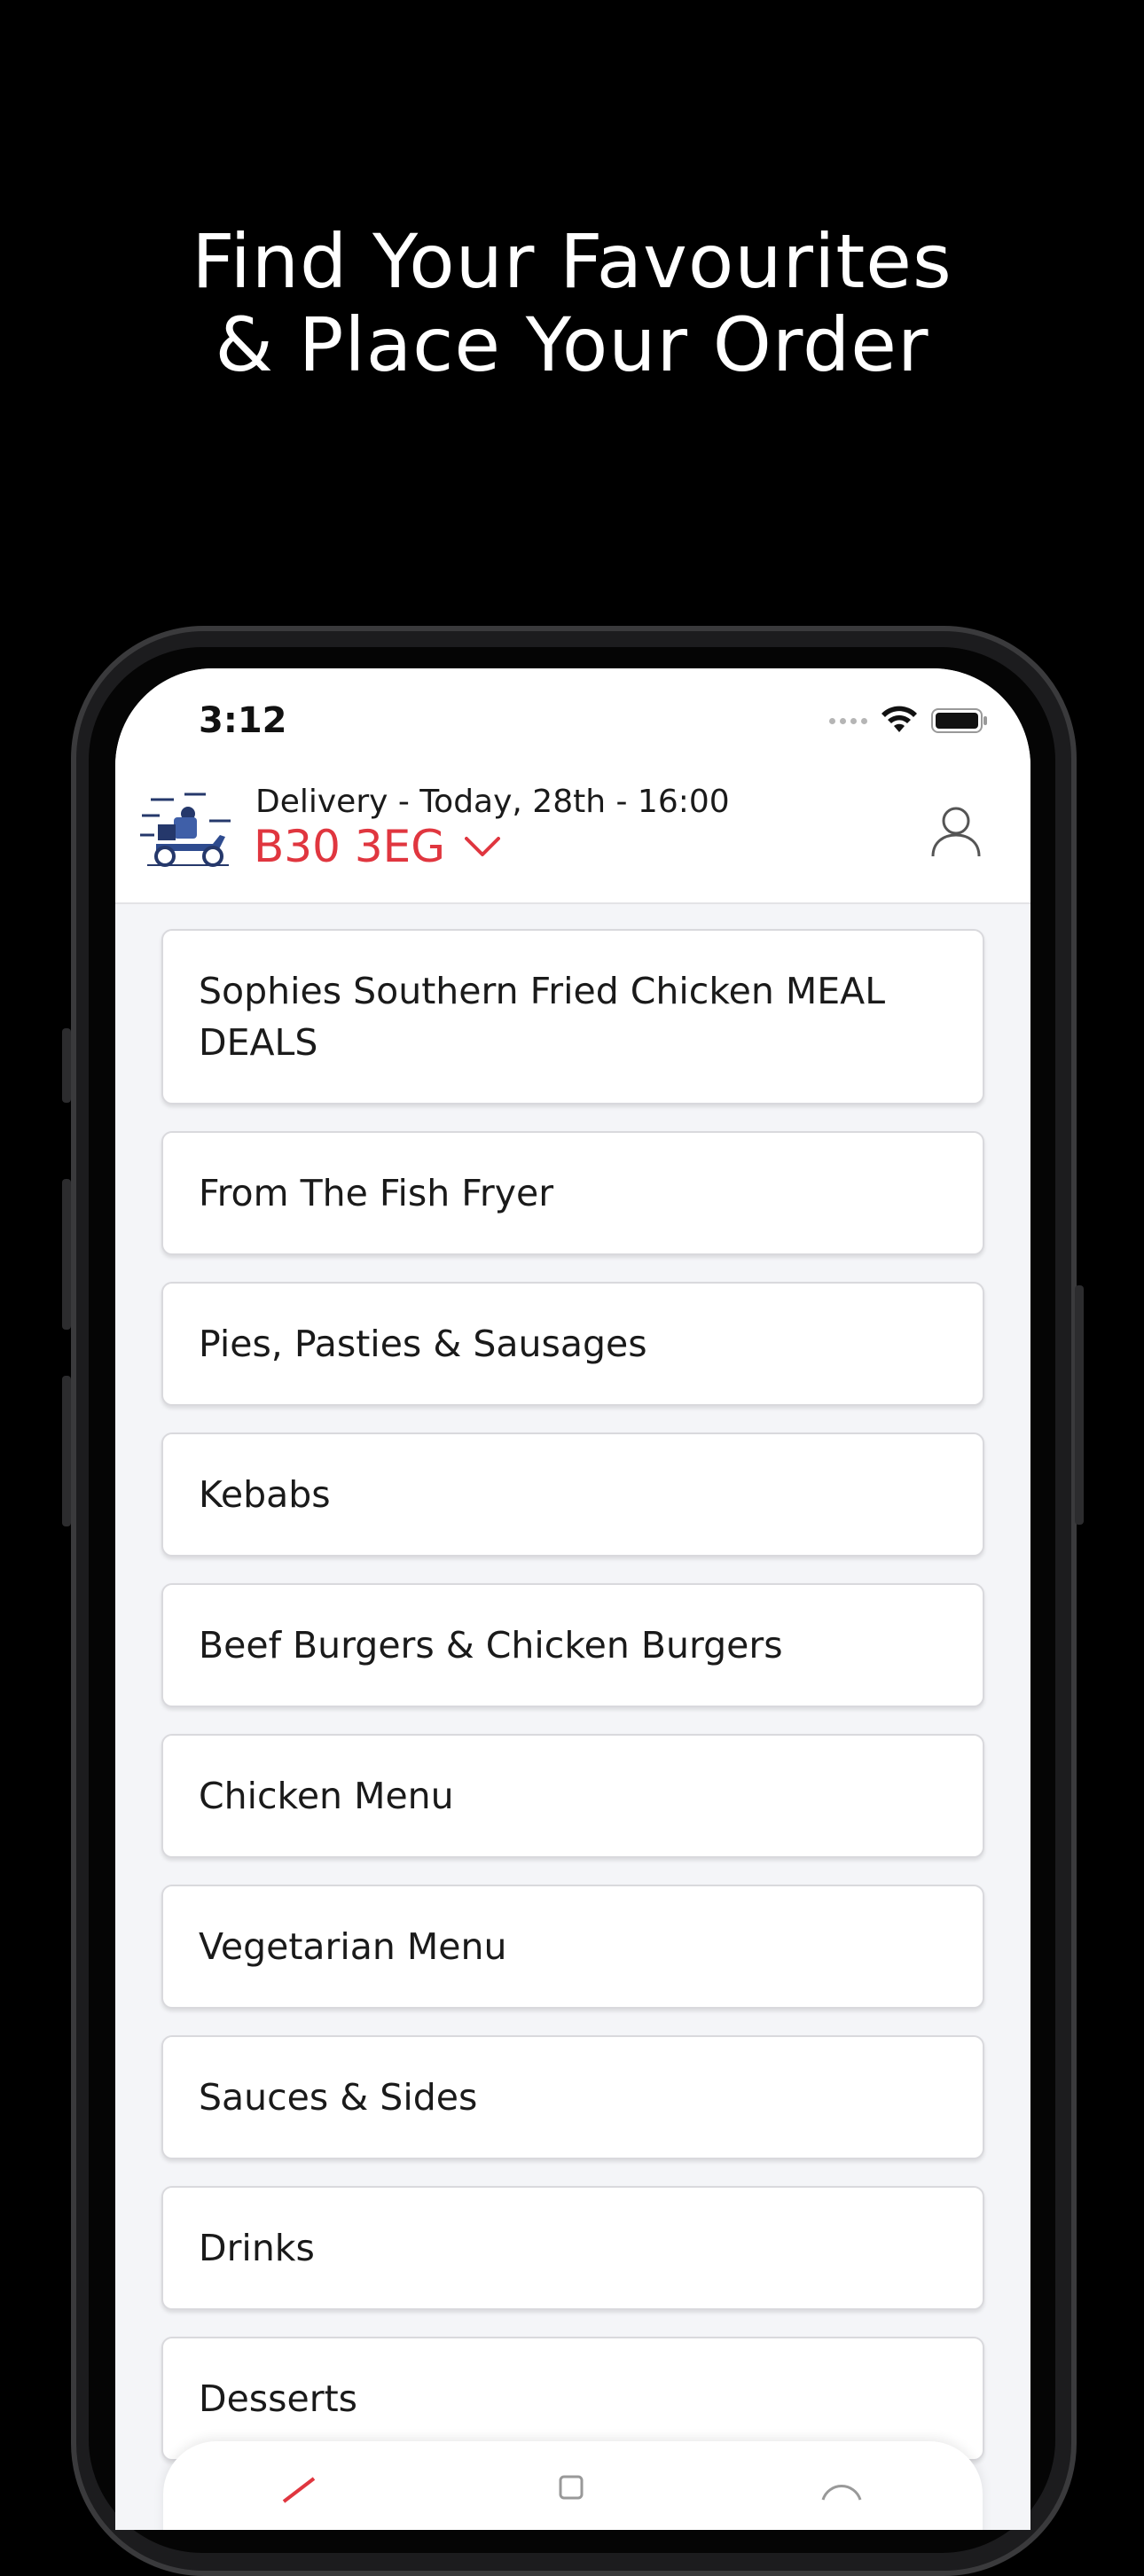 This screenshot has height=2576, width=1144. I want to click on basket-tab-icon, so click(571, 2486).